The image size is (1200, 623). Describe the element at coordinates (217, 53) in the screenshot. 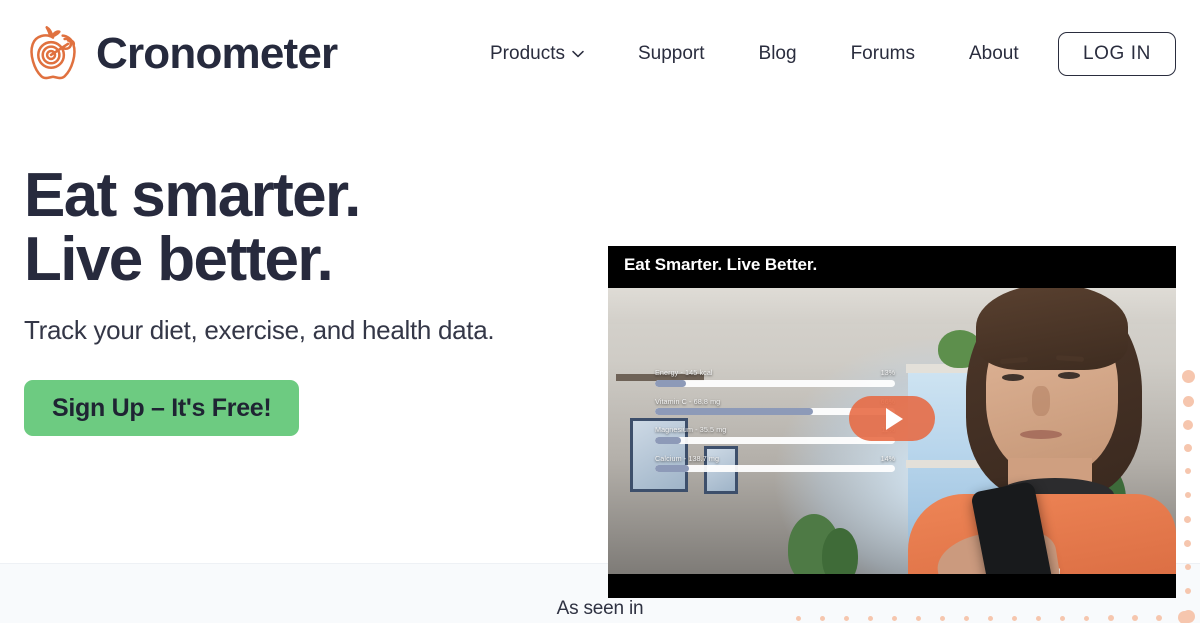

I see `brand-name: Cronometer` at that location.